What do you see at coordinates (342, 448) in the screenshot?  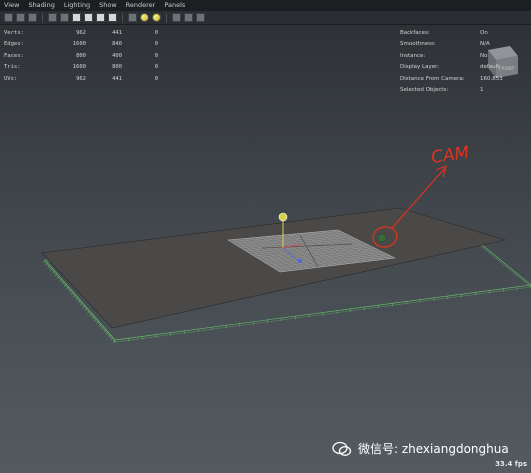 I see `wechat-icon` at bounding box center [342, 448].